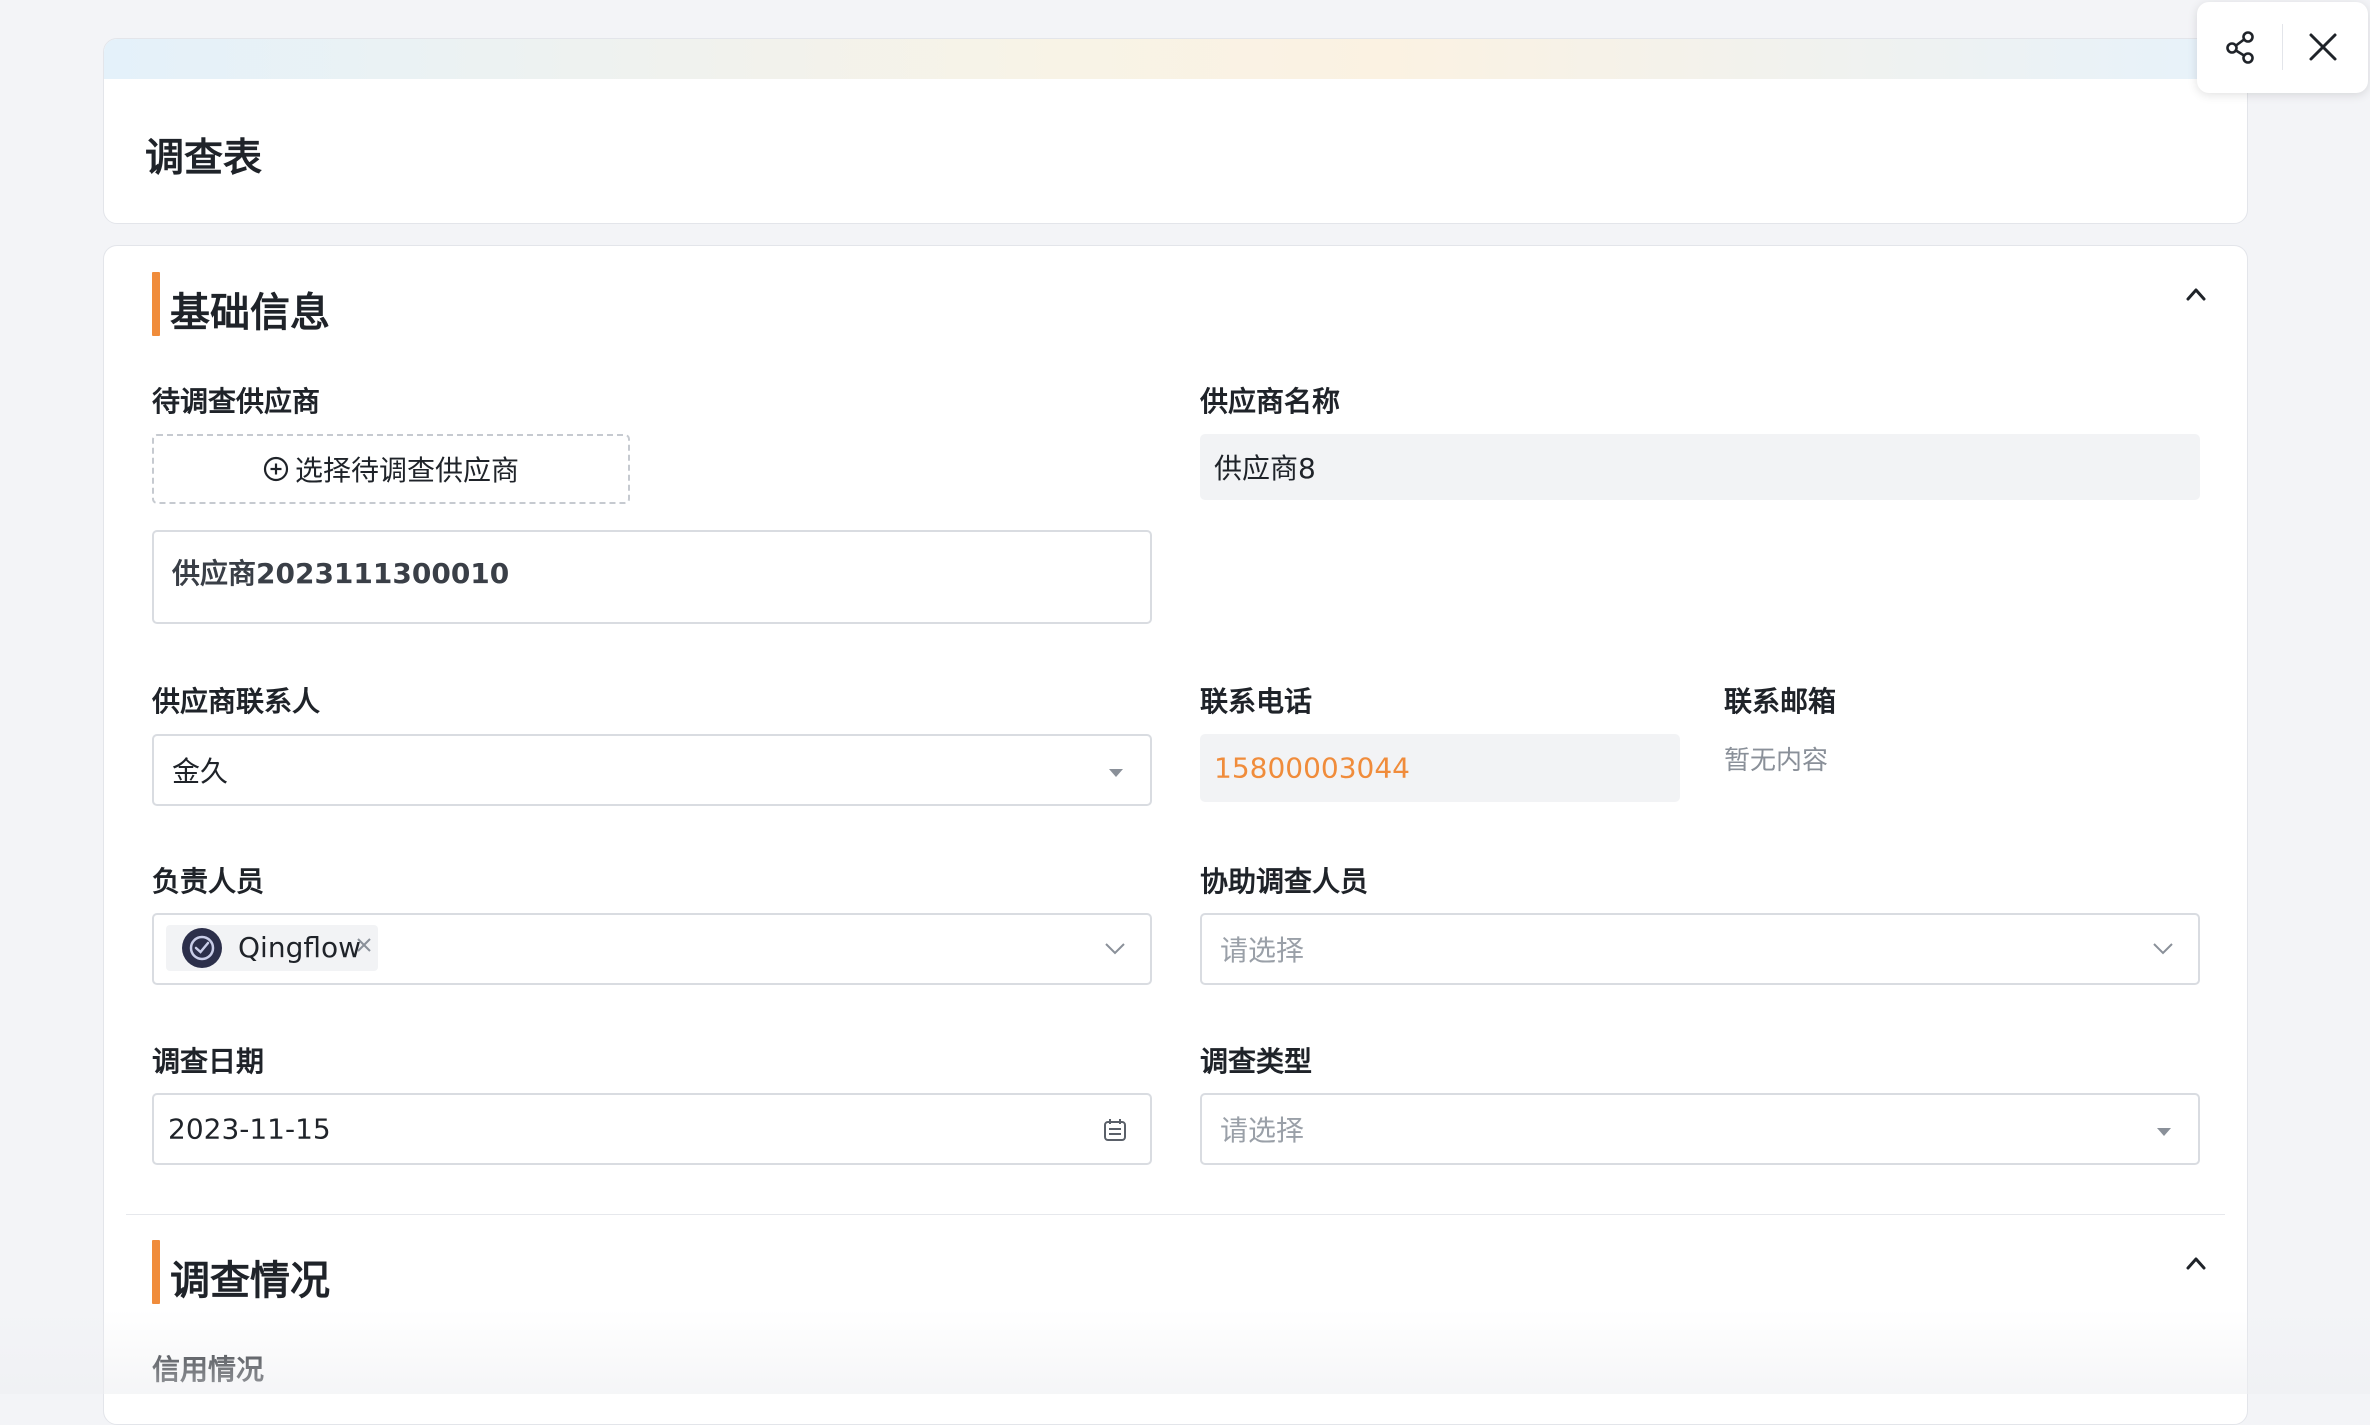 The image size is (2370, 1425). What do you see at coordinates (1262, 950) in the screenshot?
I see `assistants-placeholder: 请选择` at bounding box center [1262, 950].